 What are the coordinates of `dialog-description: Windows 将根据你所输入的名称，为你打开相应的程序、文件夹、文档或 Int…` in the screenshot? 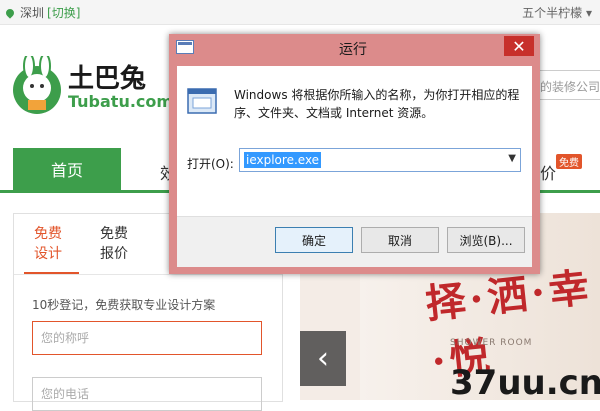 It's located at (377, 104).